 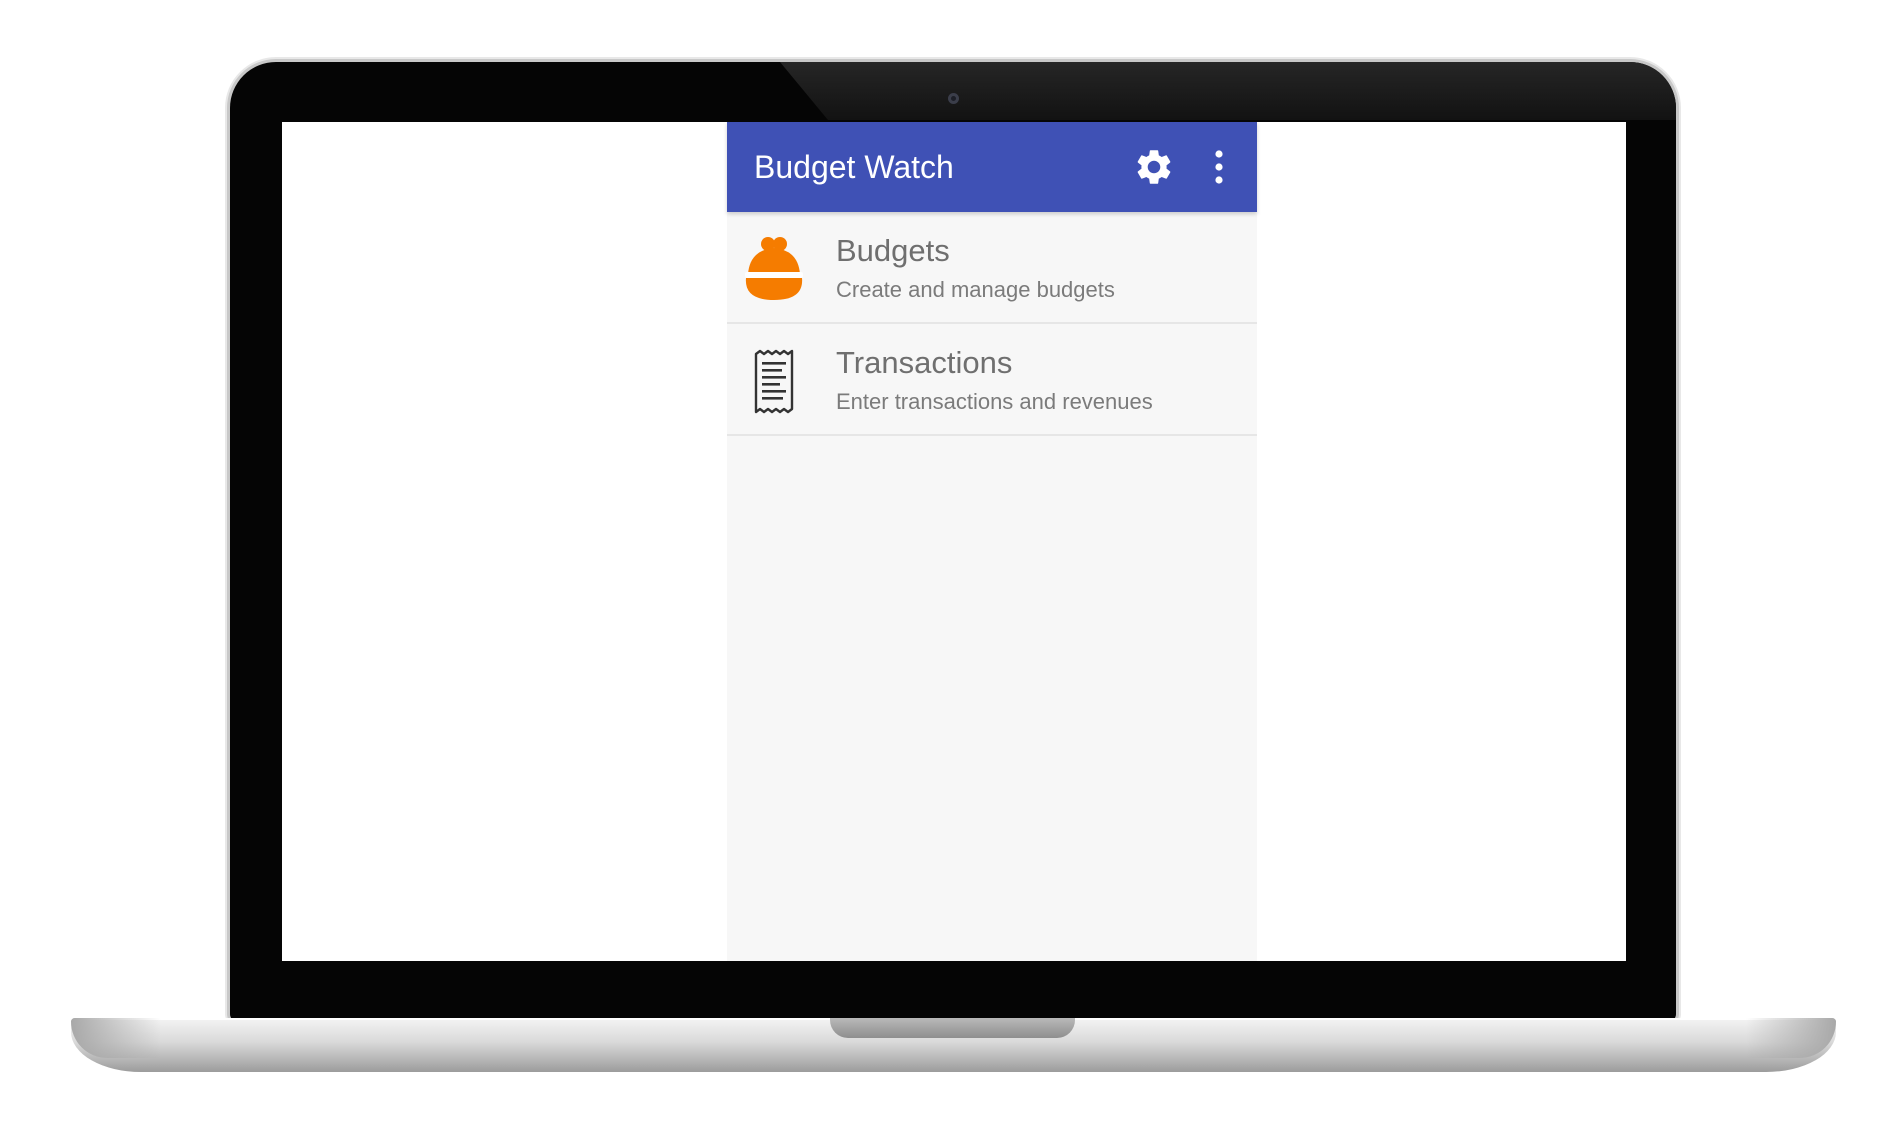 What do you see at coordinates (924, 362) in the screenshot?
I see `item-title: Transactions` at bounding box center [924, 362].